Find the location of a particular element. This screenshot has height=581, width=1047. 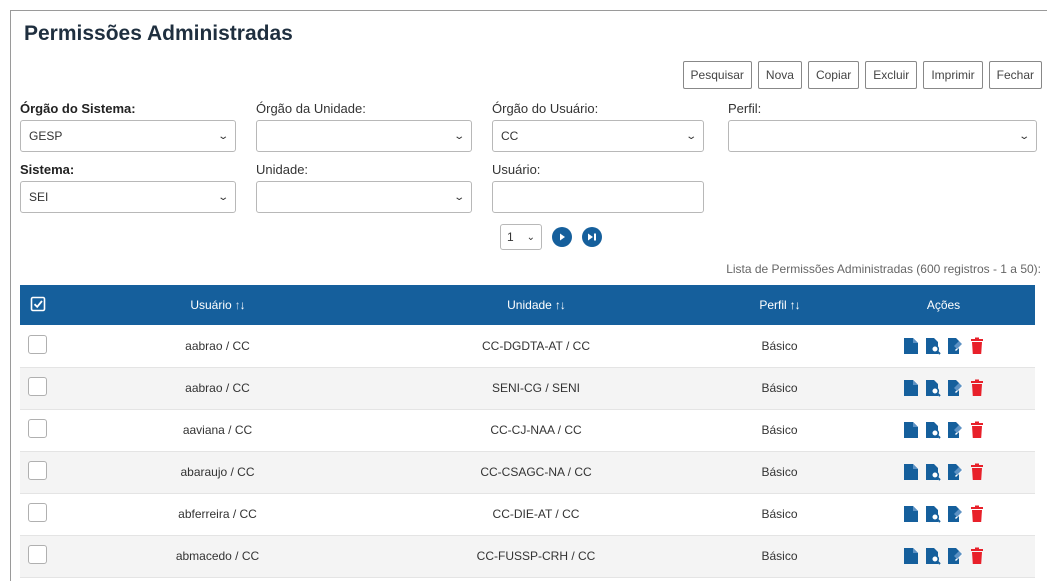

new-button: Nova is located at coordinates (779, 75).